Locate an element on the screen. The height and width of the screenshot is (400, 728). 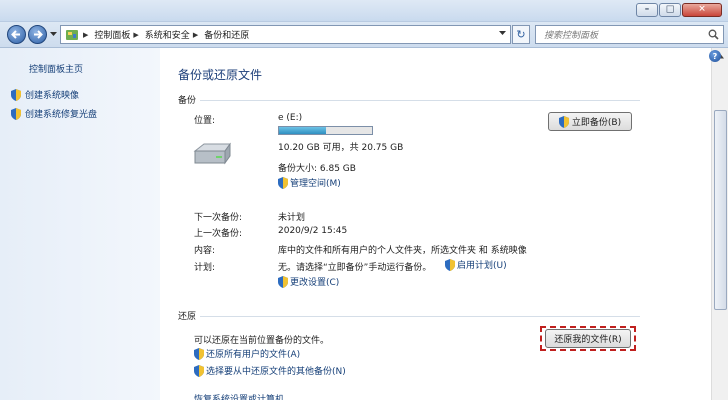
change-settings-label: 更改设置(C) is located at coordinates (315, 283).